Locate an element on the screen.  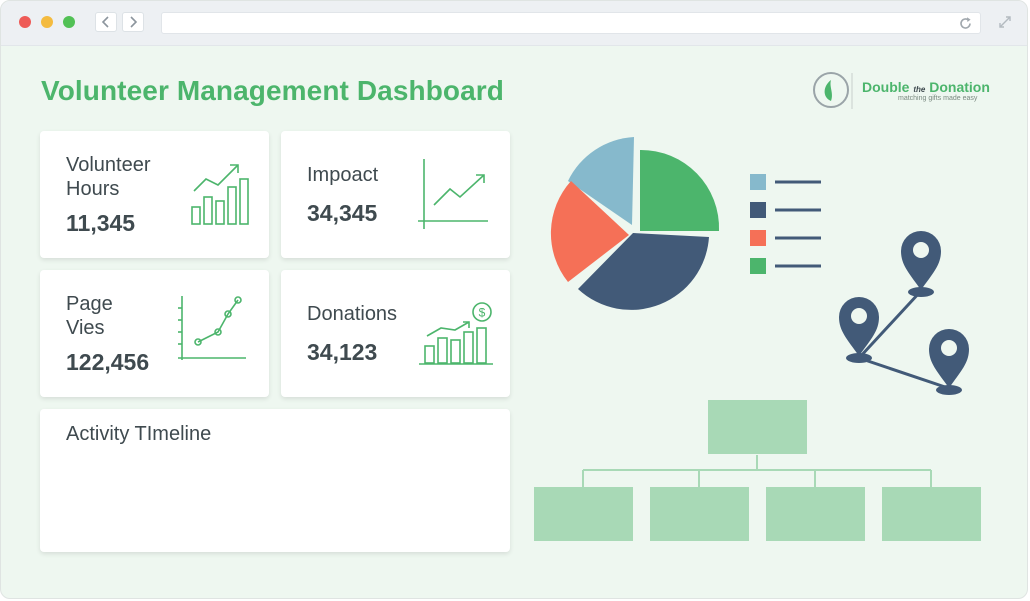
card-label: Donations is located at coordinates (352, 314).